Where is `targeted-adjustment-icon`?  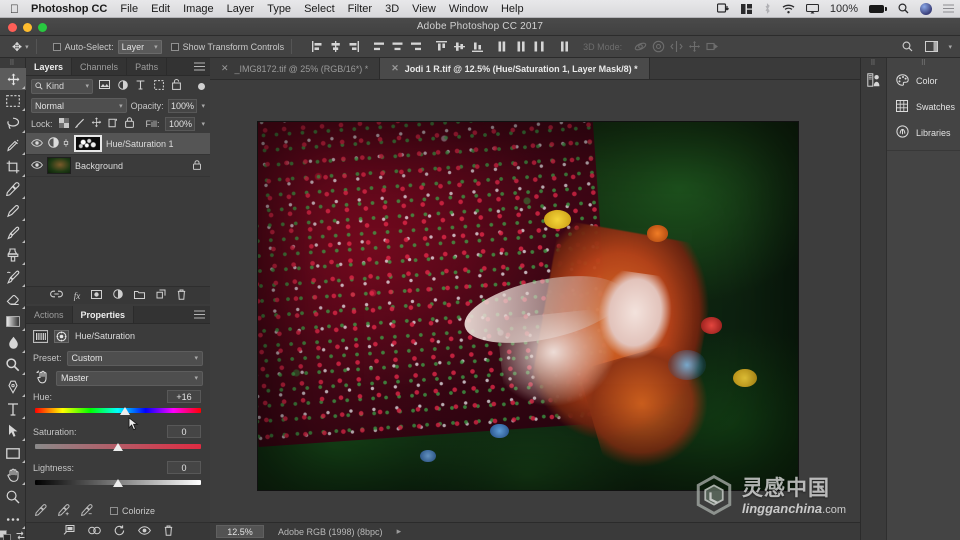
targeted-adjustment-icon is located at coordinates (42, 378).